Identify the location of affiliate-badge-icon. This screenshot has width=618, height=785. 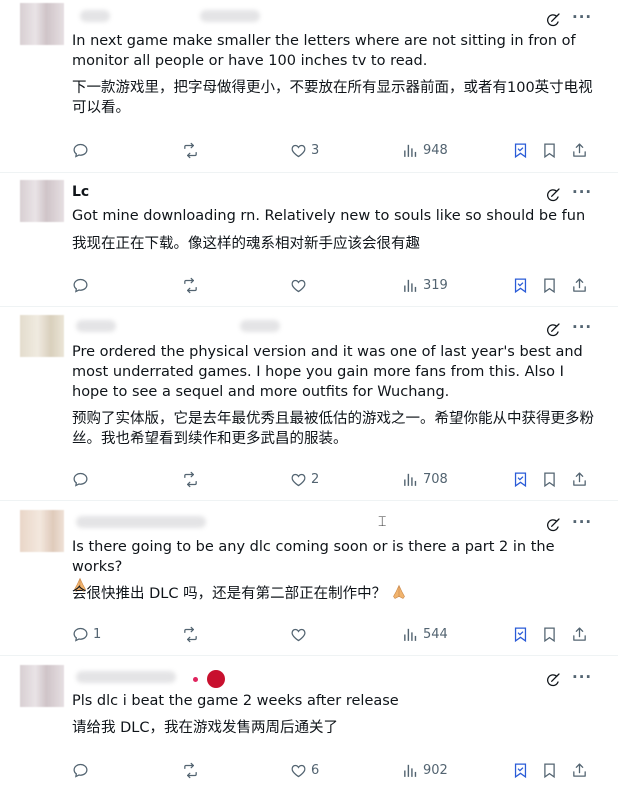
(216, 679).